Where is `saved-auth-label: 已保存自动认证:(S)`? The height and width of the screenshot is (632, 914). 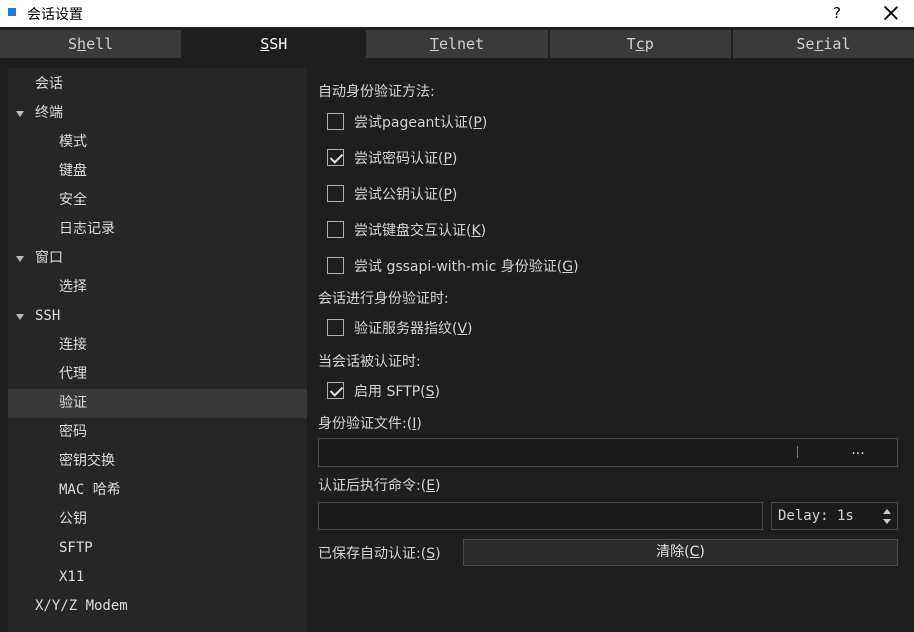 saved-auth-label: 已保存自动认证:(S) is located at coordinates (379, 554).